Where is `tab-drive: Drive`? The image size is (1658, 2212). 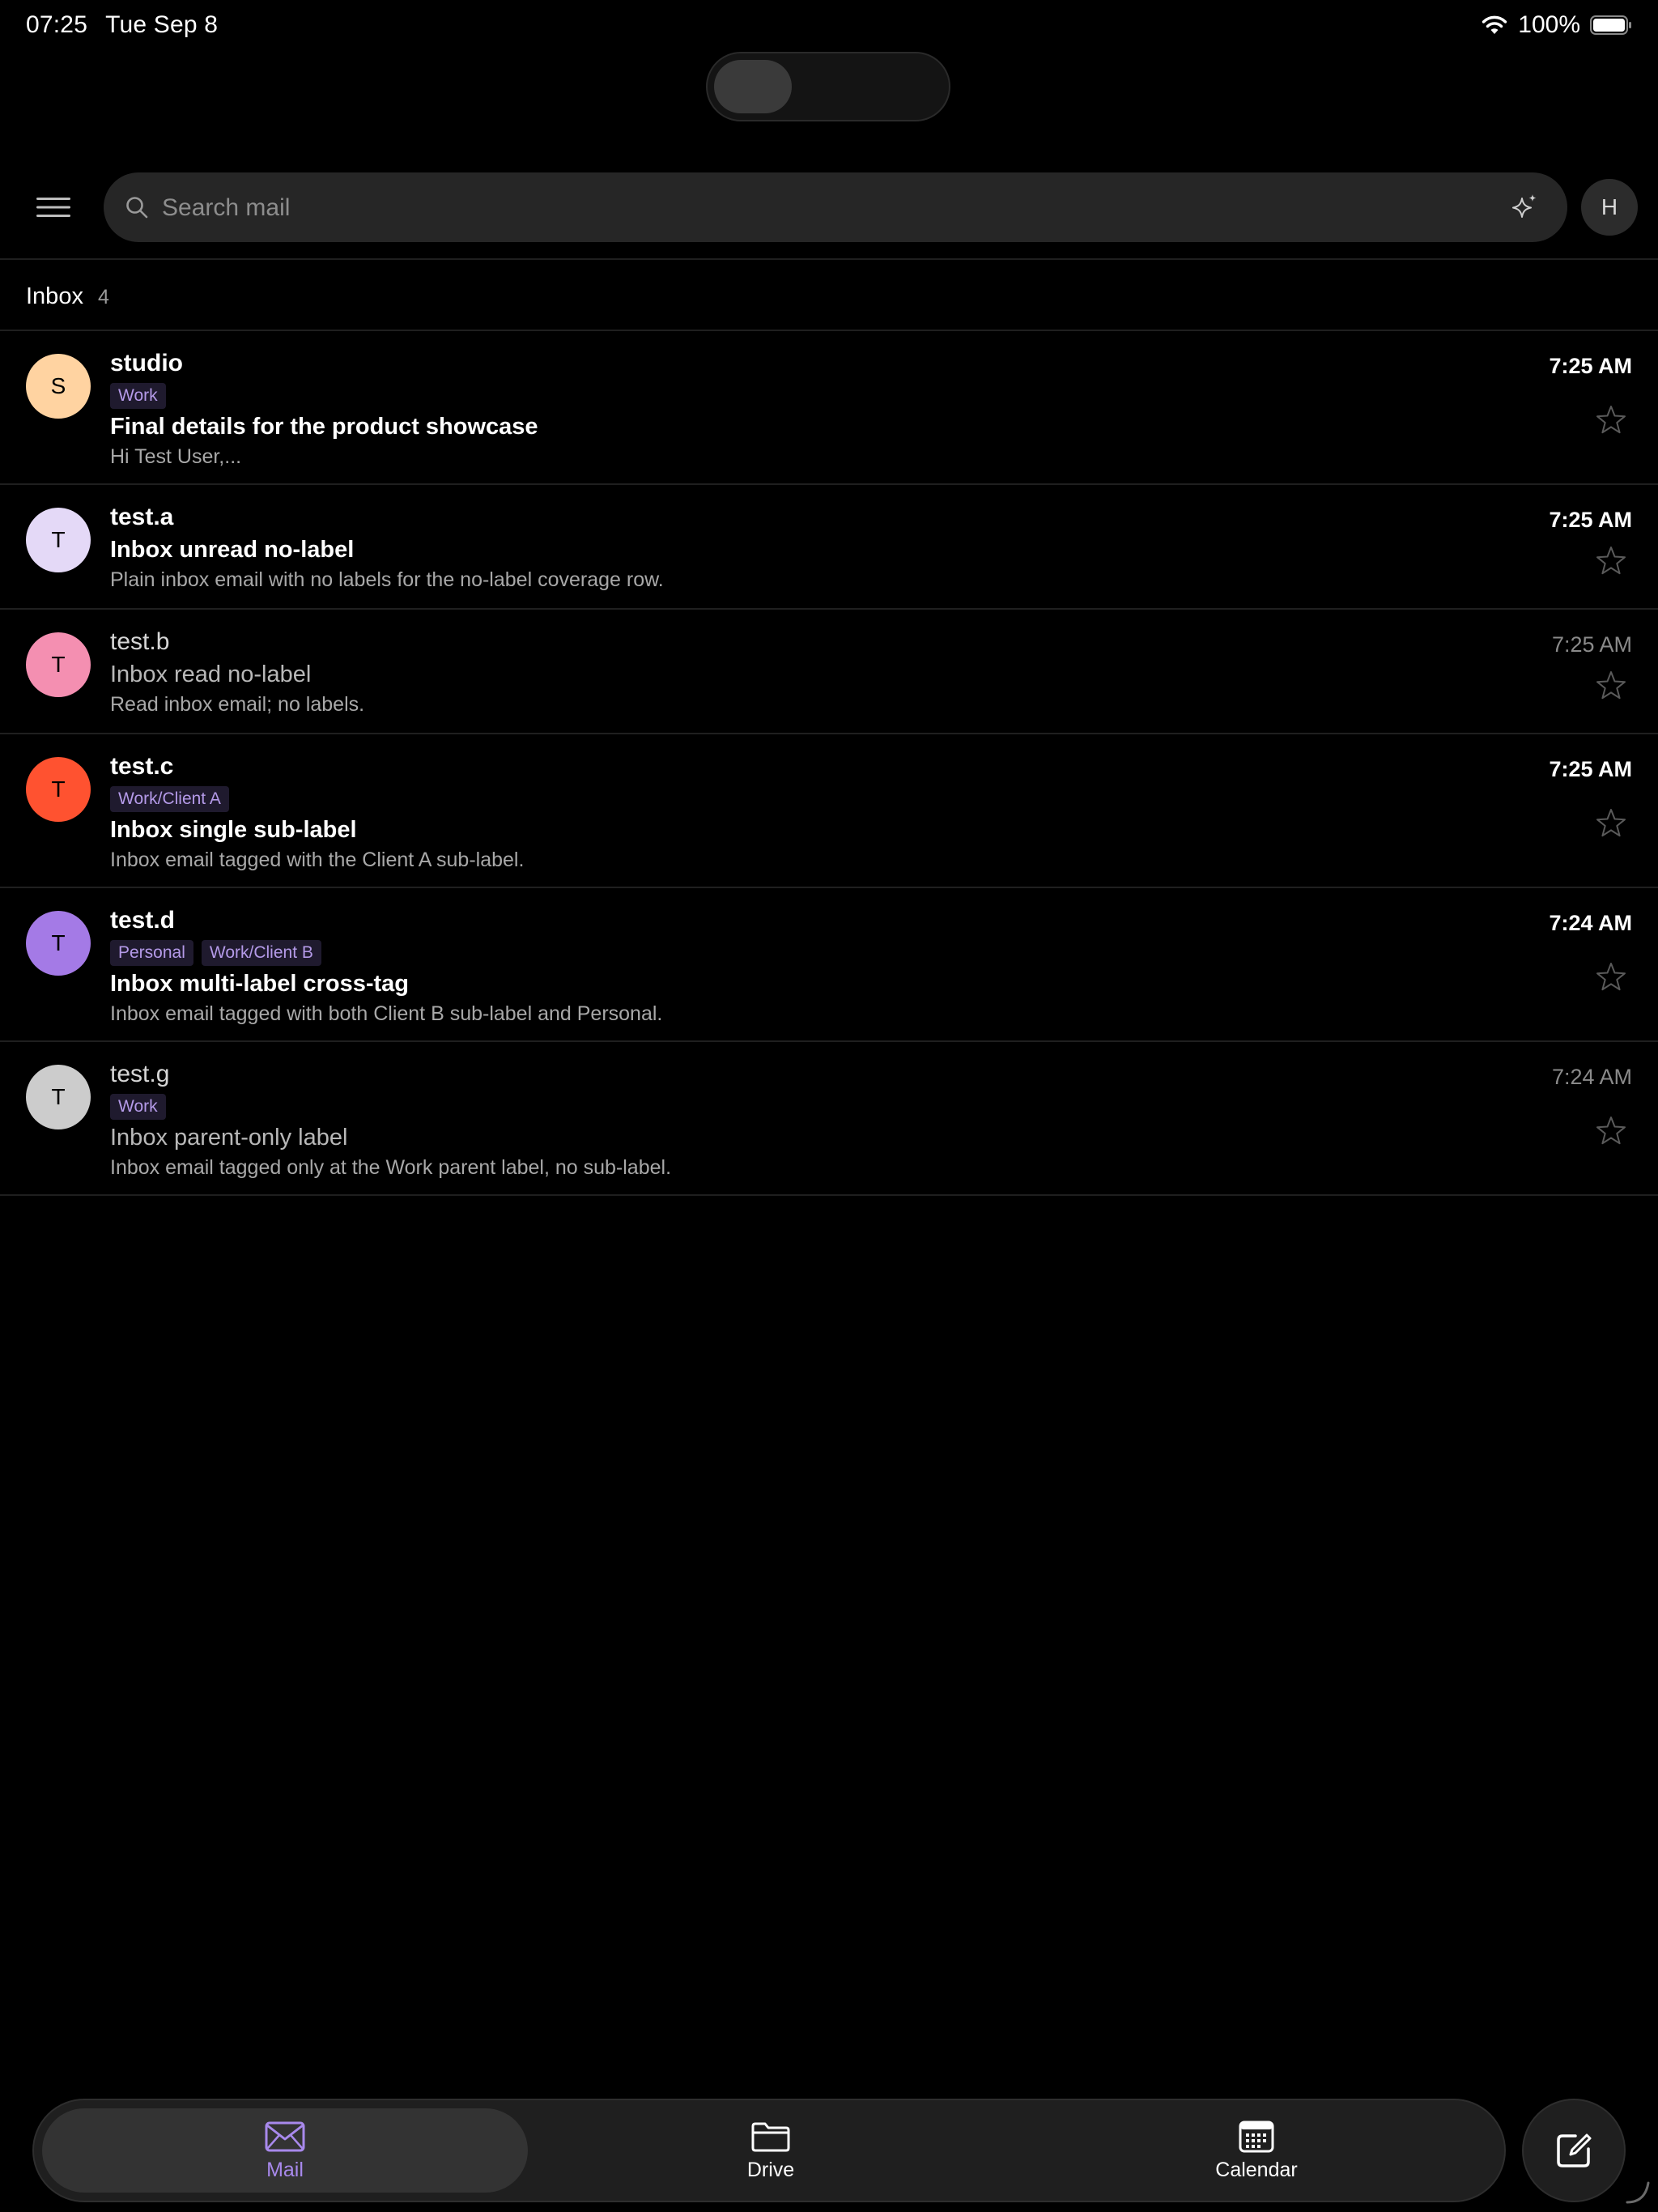 tab-drive: Drive is located at coordinates (771, 2150).